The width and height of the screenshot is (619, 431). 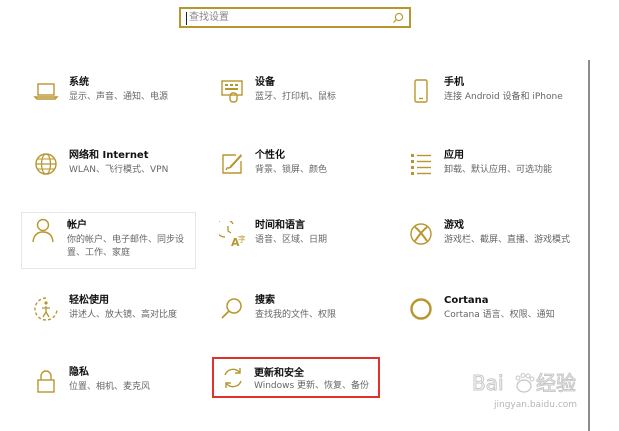 I want to click on tile-title: 轻松使用, so click(x=89, y=300).